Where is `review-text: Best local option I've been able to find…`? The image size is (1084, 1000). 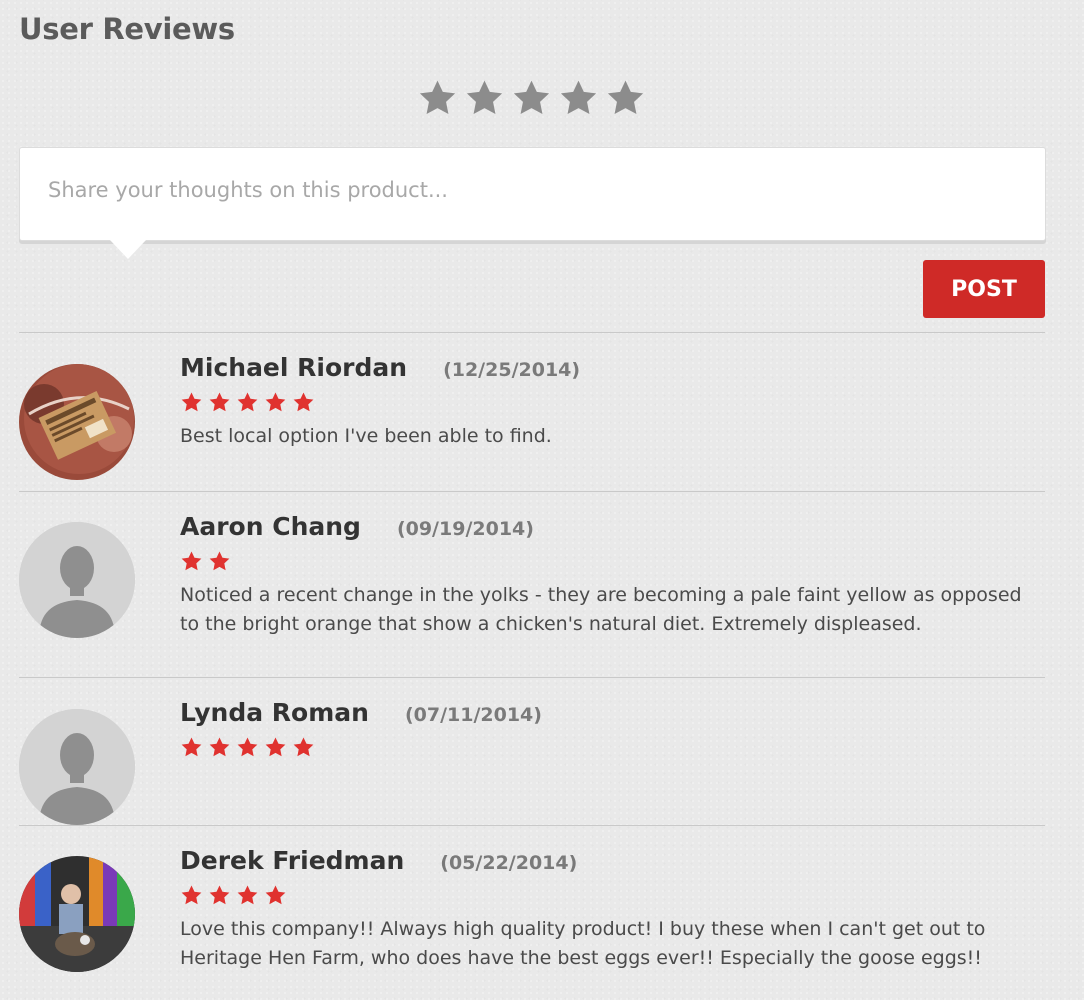 review-text: Best local option I've been able to find… is located at coordinates (366, 436).